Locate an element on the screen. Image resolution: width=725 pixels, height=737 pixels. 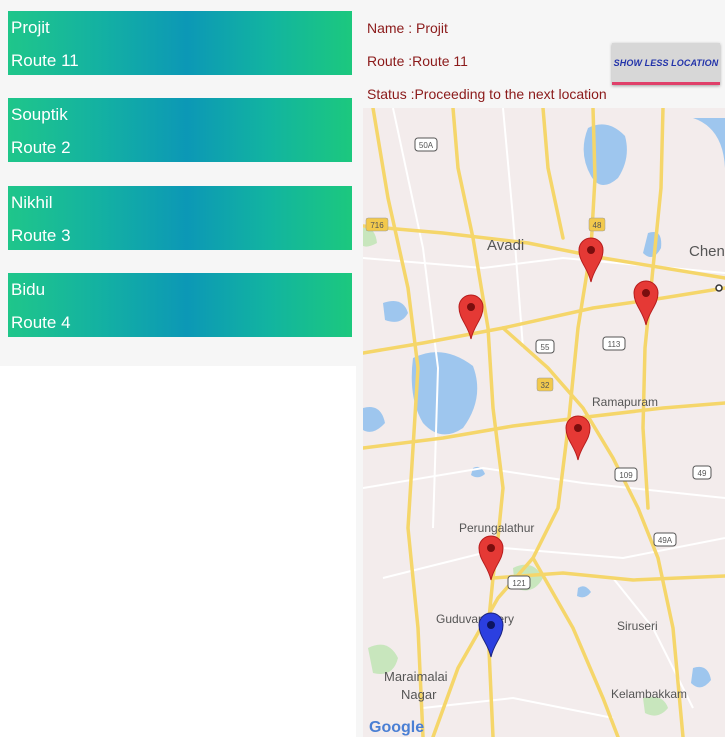
shield-label: 49 is located at coordinates (702, 473).